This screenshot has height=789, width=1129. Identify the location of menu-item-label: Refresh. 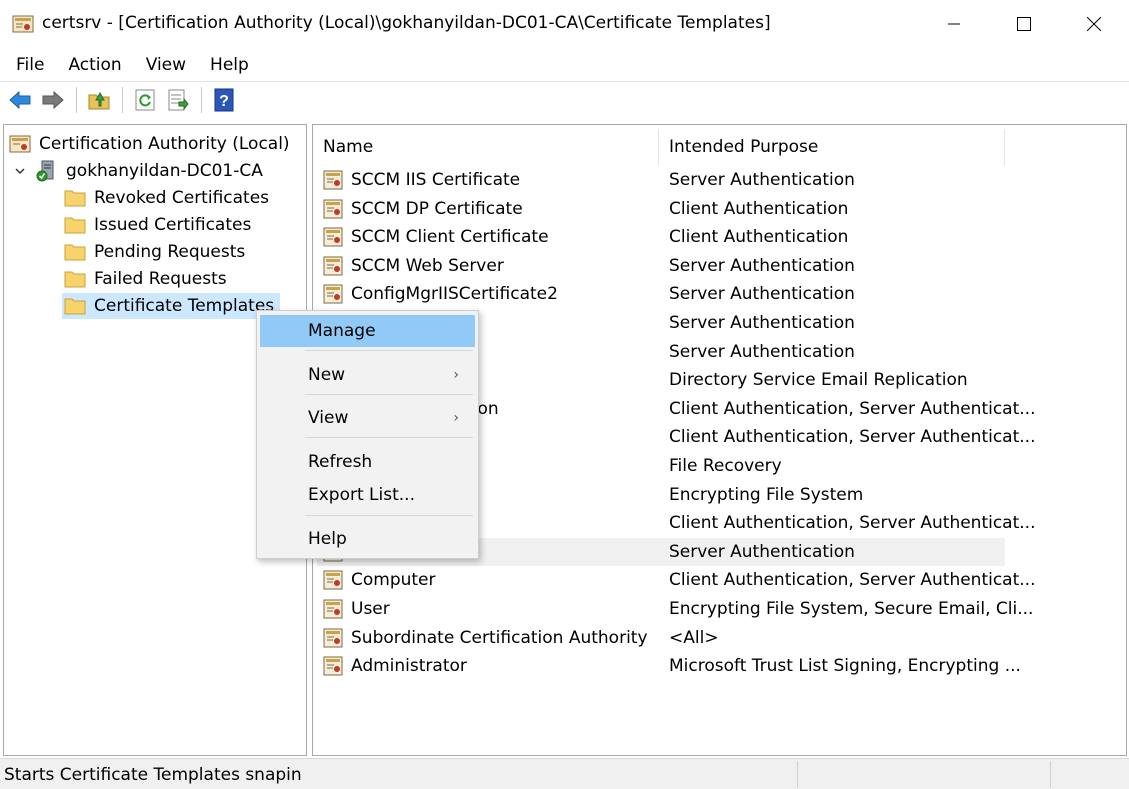
(340, 462).